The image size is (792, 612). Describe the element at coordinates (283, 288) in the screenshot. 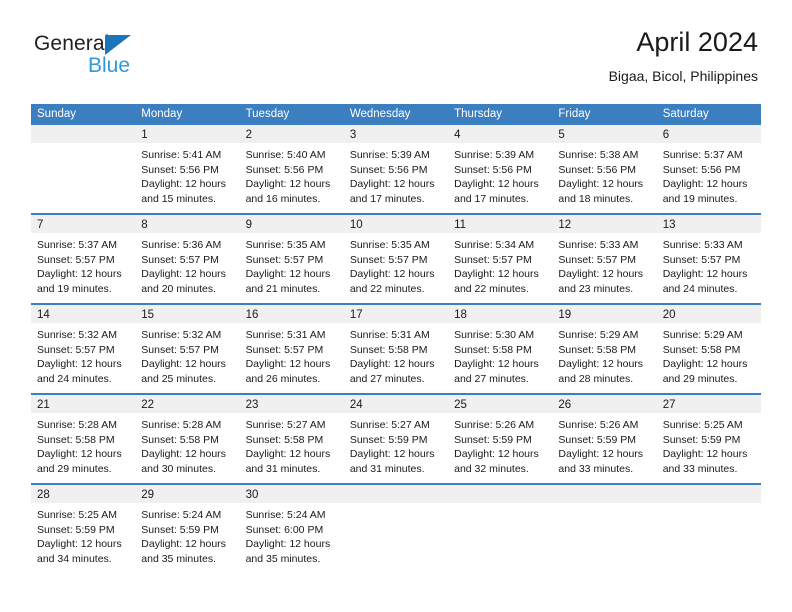

I see `day-detail-line: and 21 minutes.` at that location.